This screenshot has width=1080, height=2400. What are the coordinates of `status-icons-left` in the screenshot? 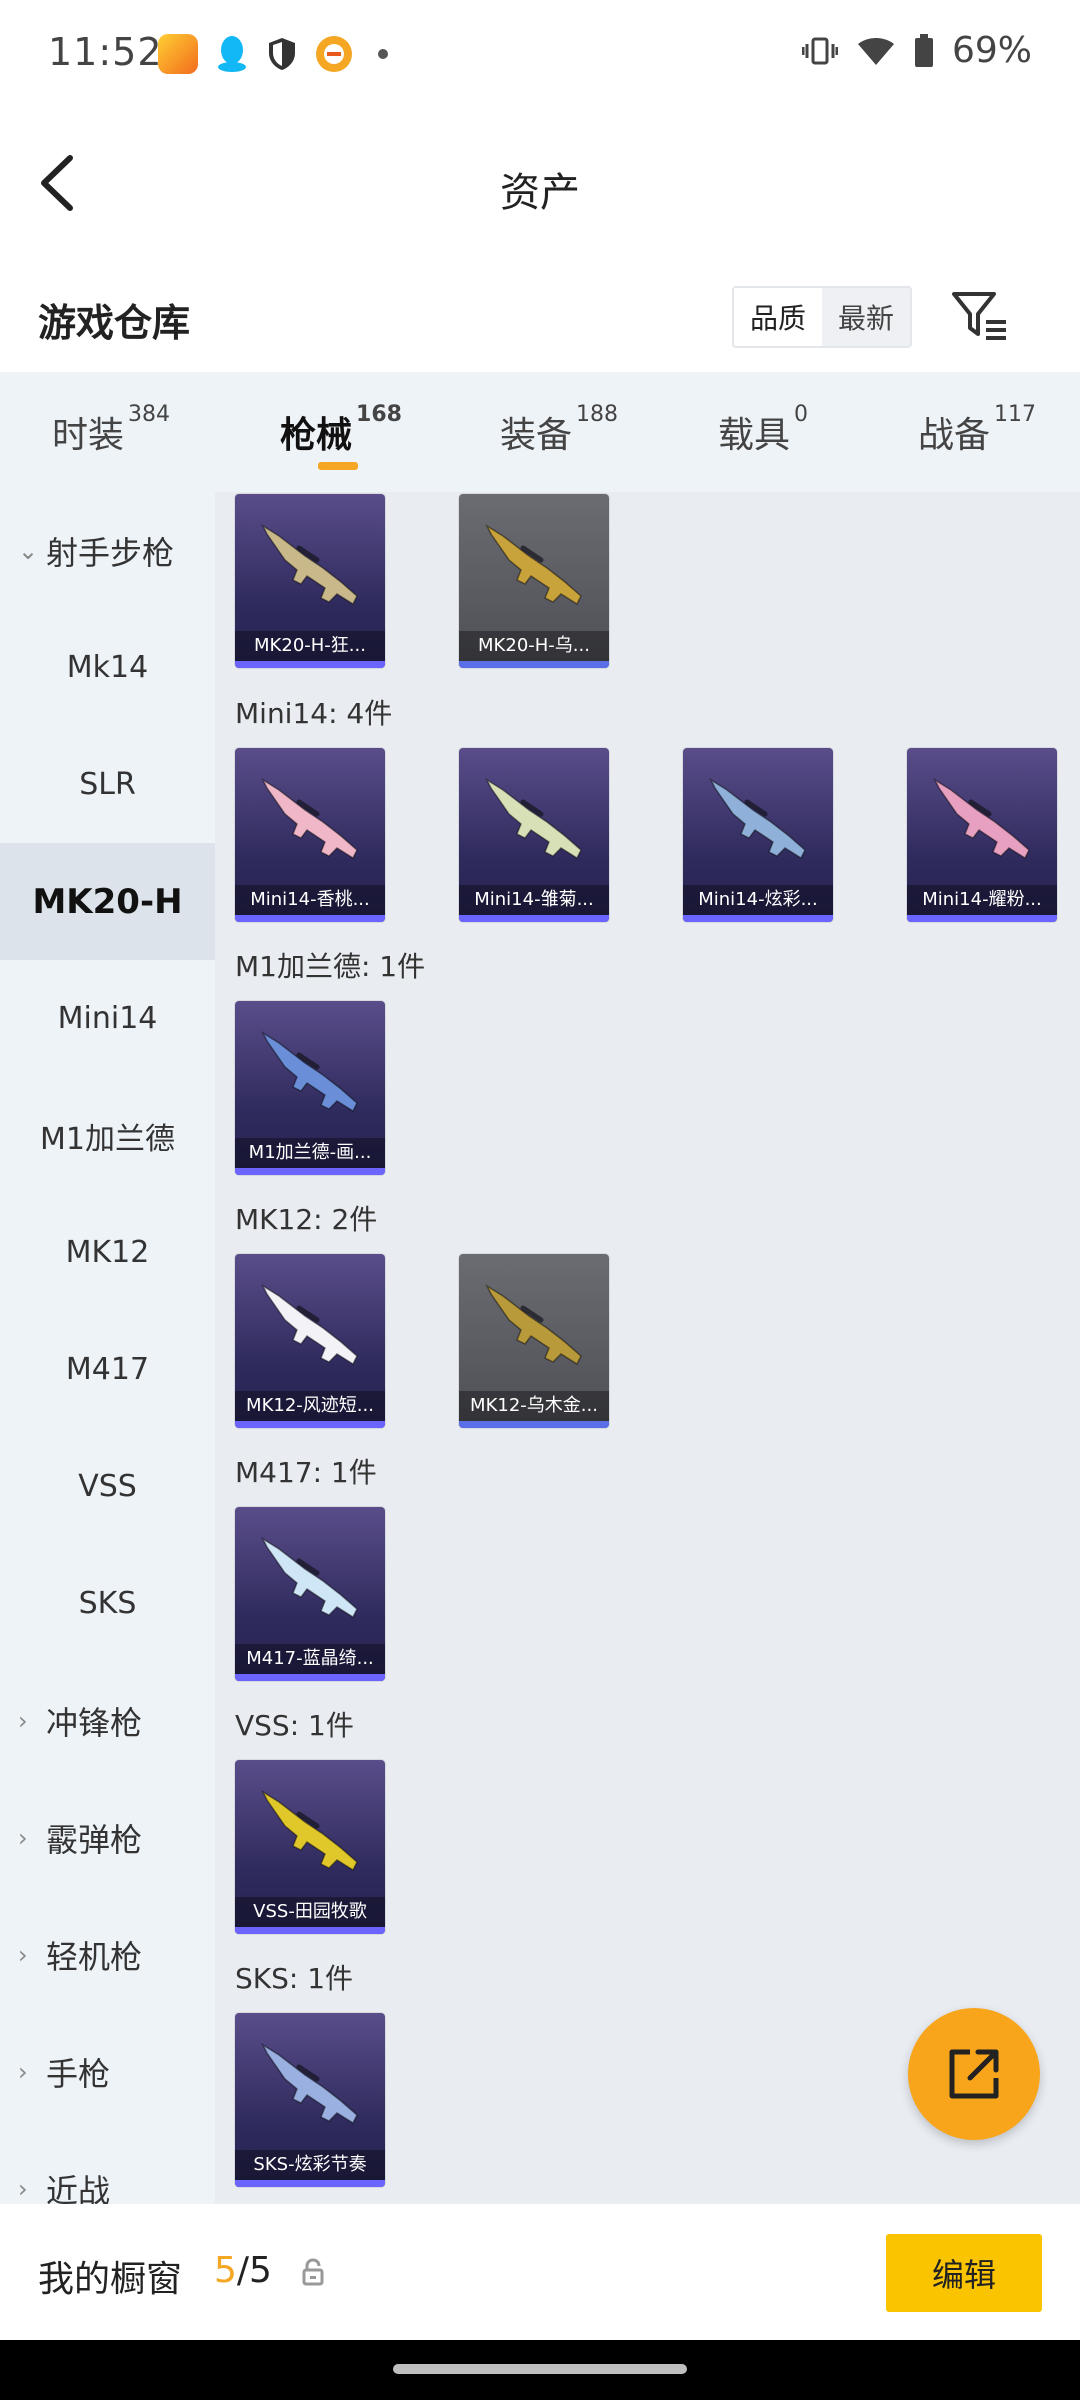 It's located at (273, 54).